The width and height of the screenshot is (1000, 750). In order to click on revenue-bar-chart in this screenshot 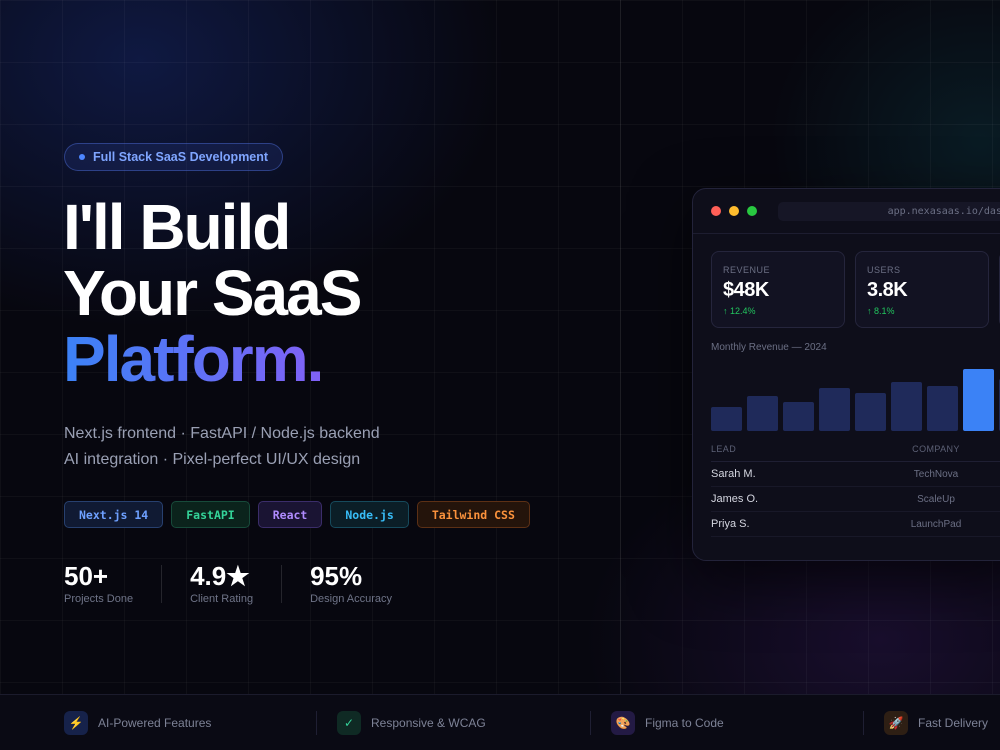, I will do `click(855, 400)`.